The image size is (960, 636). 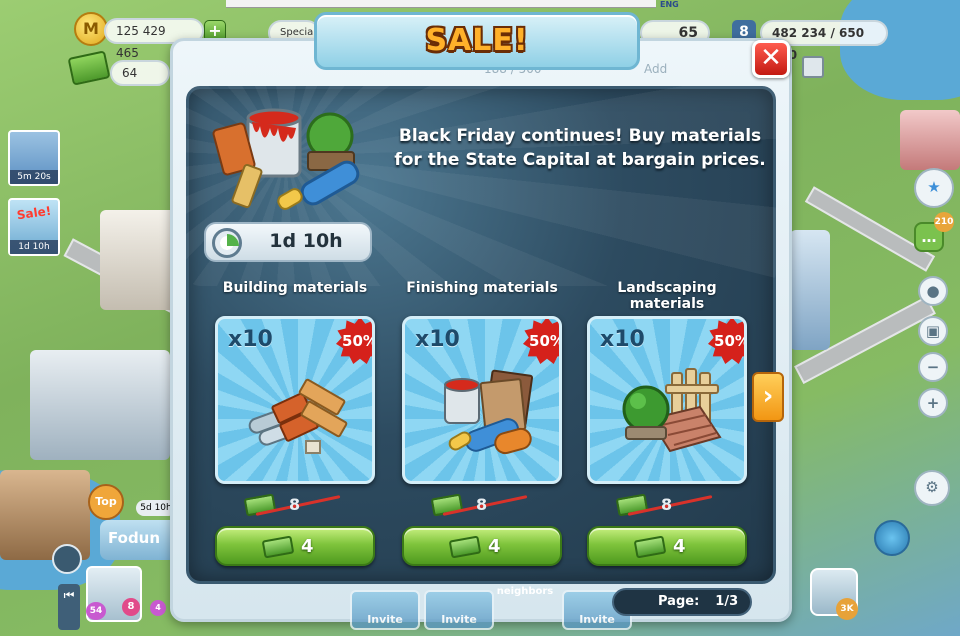 I want to click on buy-button-landscaping: 4, so click(x=667, y=546).